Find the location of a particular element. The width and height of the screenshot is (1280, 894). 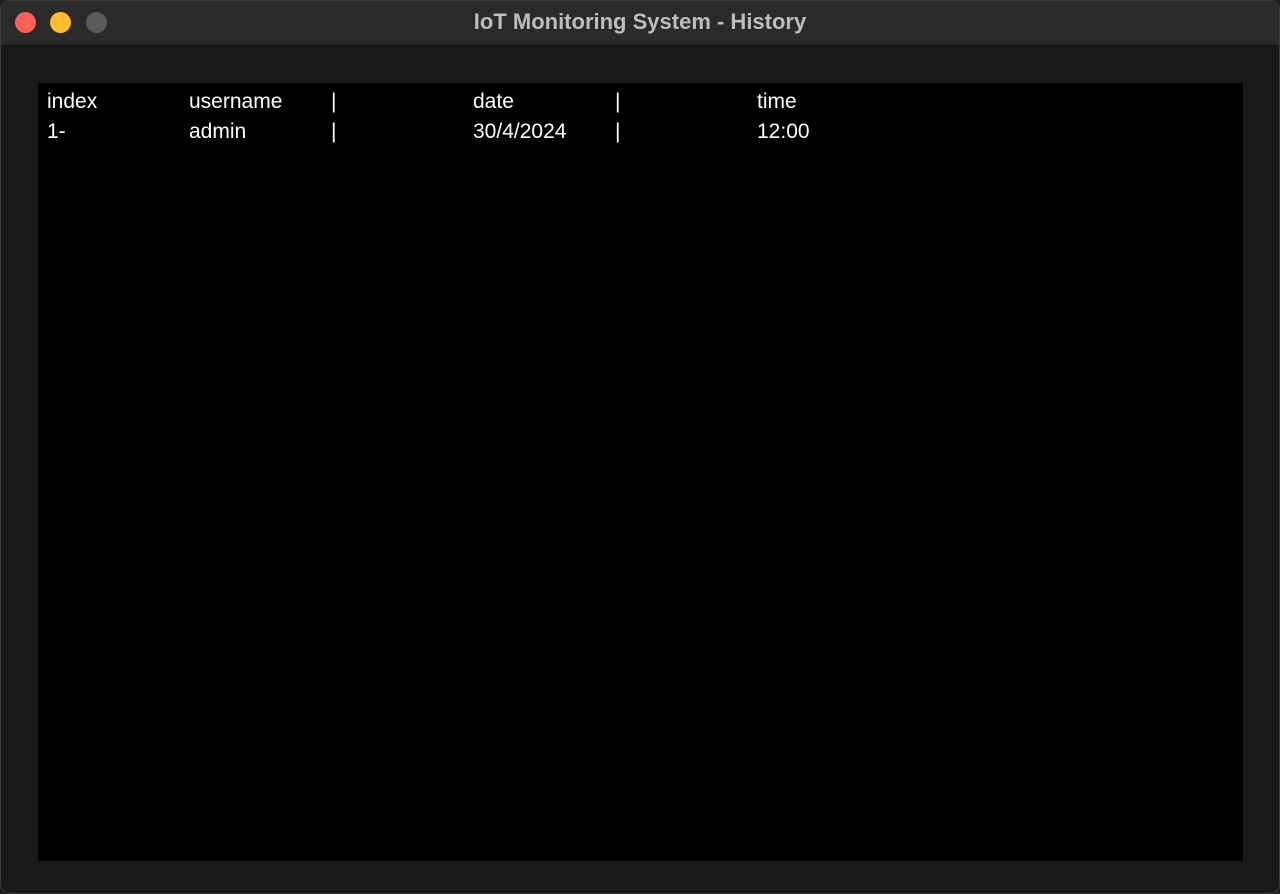

title-bar: IoT Monitoring System - History is located at coordinates (640, 23).